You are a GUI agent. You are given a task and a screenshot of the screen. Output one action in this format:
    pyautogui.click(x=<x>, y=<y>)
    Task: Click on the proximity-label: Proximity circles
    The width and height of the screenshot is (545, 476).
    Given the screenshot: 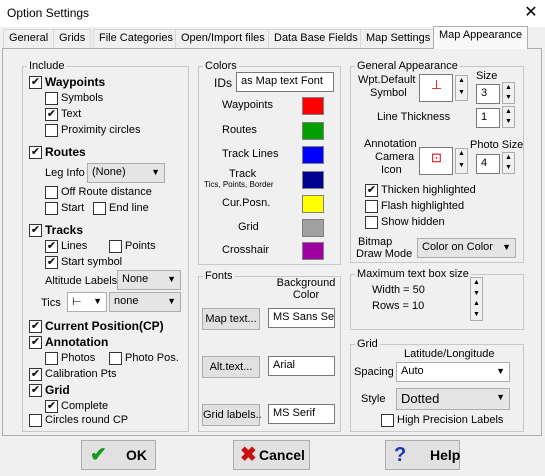 What is the action you would take?
    pyautogui.click(x=101, y=130)
    